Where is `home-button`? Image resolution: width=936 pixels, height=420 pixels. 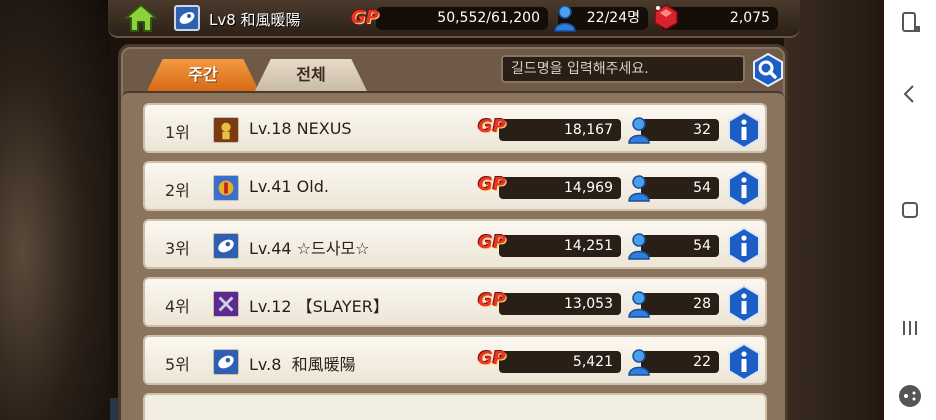
home-button is located at coordinates (141, 18).